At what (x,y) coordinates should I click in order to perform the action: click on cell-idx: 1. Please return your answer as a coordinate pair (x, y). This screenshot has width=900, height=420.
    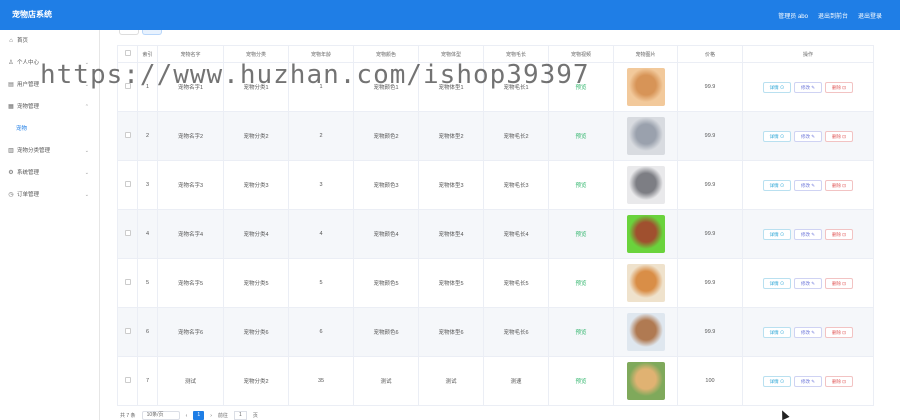
    Looking at the image, I should click on (147, 87).